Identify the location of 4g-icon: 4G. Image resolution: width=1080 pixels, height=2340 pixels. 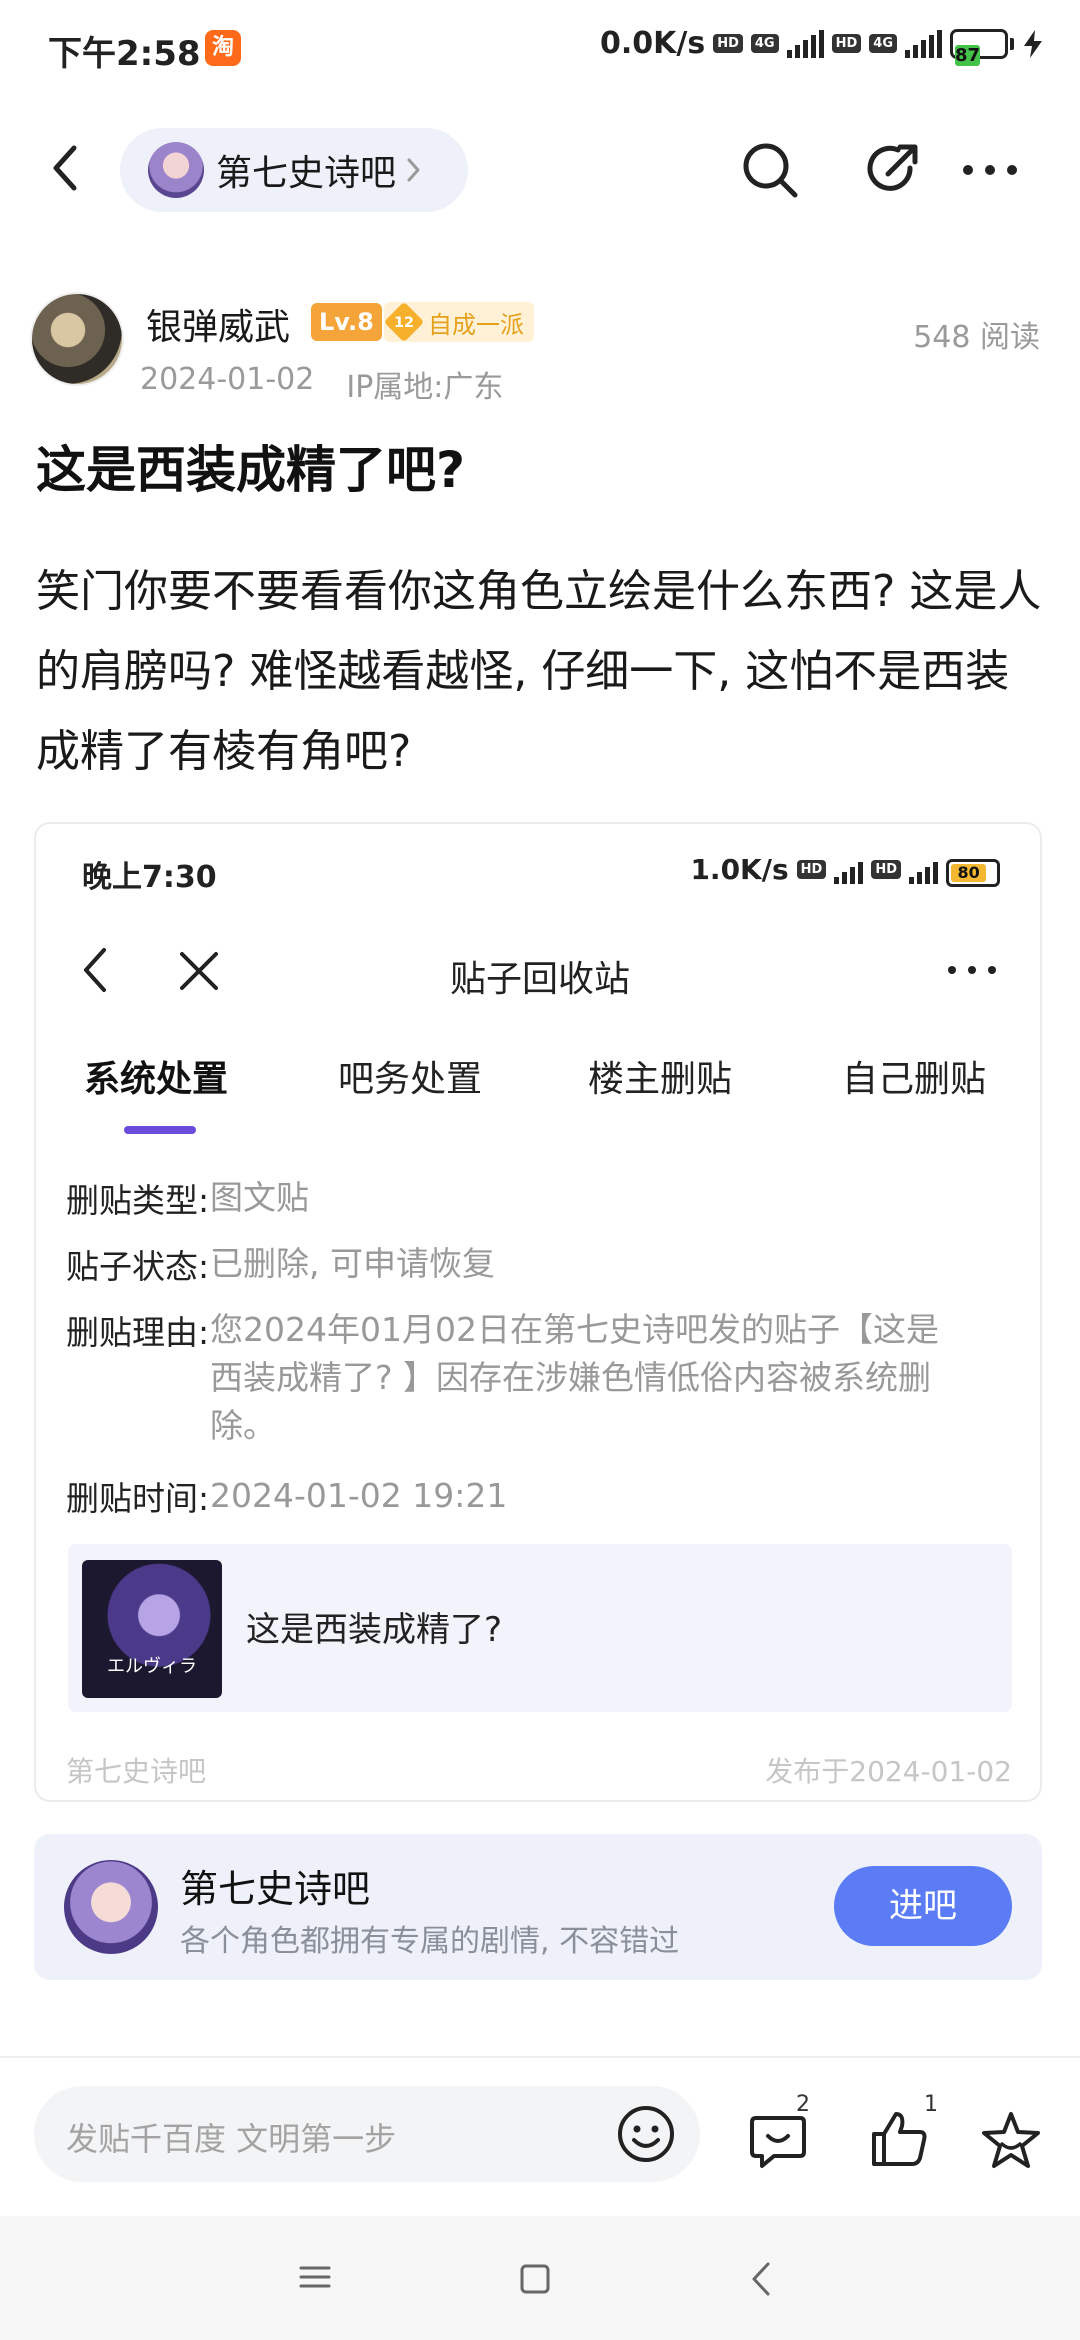
(764, 43).